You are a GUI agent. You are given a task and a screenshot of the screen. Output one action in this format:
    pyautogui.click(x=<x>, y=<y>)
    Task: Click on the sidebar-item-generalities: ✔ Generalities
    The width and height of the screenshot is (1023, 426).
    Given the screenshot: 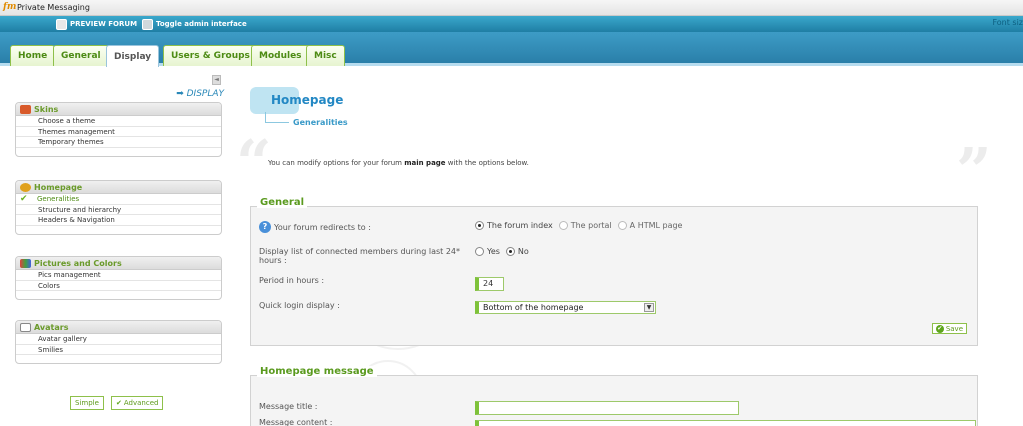 What is the action you would take?
    pyautogui.click(x=118, y=199)
    